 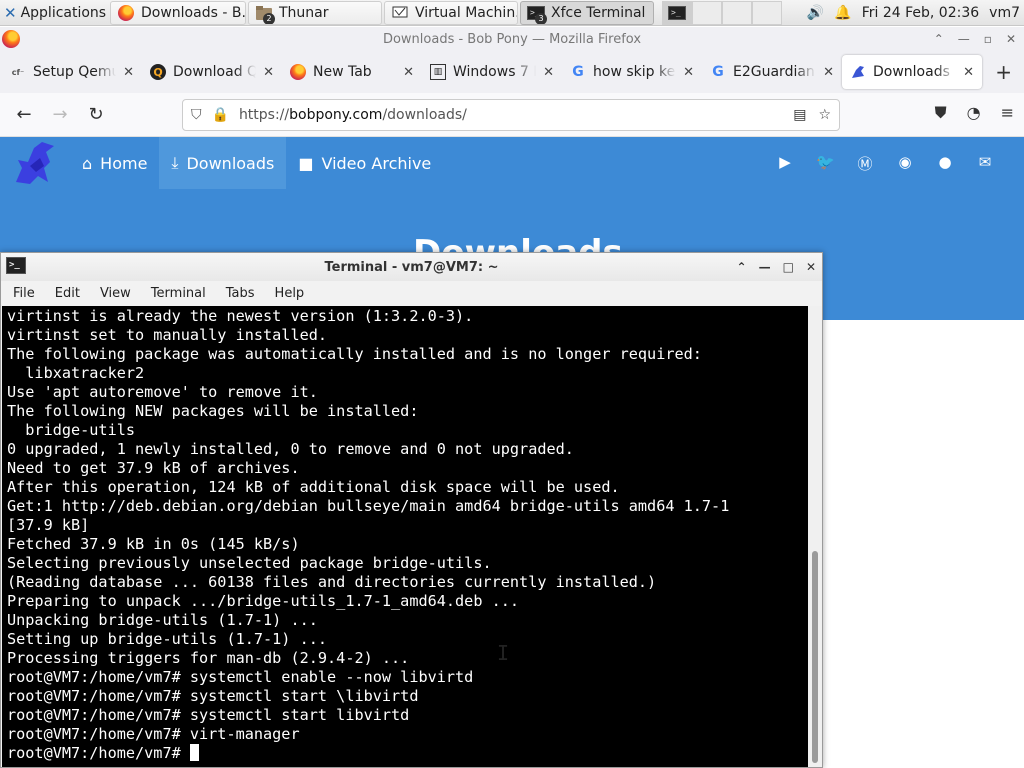 I want to click on terminal-menubar: File Edit View Terminal Tabs Help, so click(x=411, y=293).